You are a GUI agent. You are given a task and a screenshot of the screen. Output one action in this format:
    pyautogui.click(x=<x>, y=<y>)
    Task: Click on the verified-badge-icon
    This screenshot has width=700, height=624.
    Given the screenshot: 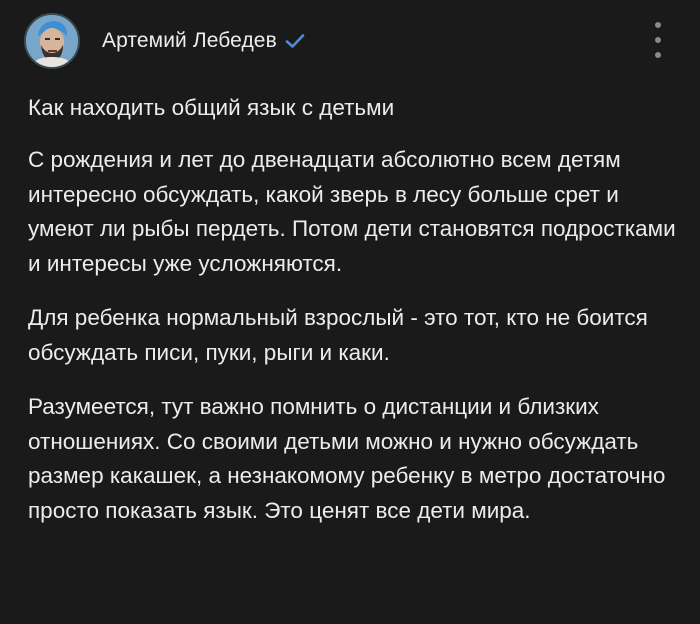 What is the action you would take?
    pyautogui.click(x=295, y=41)
    